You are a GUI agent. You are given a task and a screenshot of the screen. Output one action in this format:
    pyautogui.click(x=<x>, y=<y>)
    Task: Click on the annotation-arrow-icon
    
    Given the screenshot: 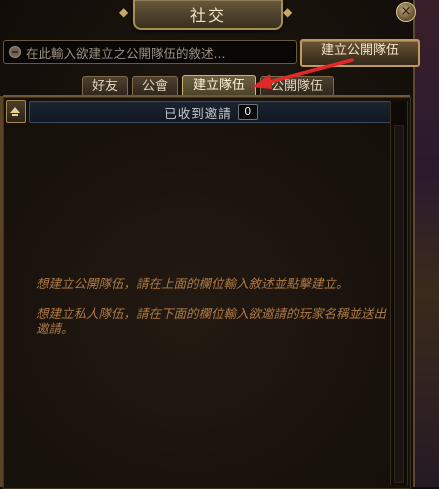 What is the action you would take?
    pyautogui.click(x=303, y=73)
    